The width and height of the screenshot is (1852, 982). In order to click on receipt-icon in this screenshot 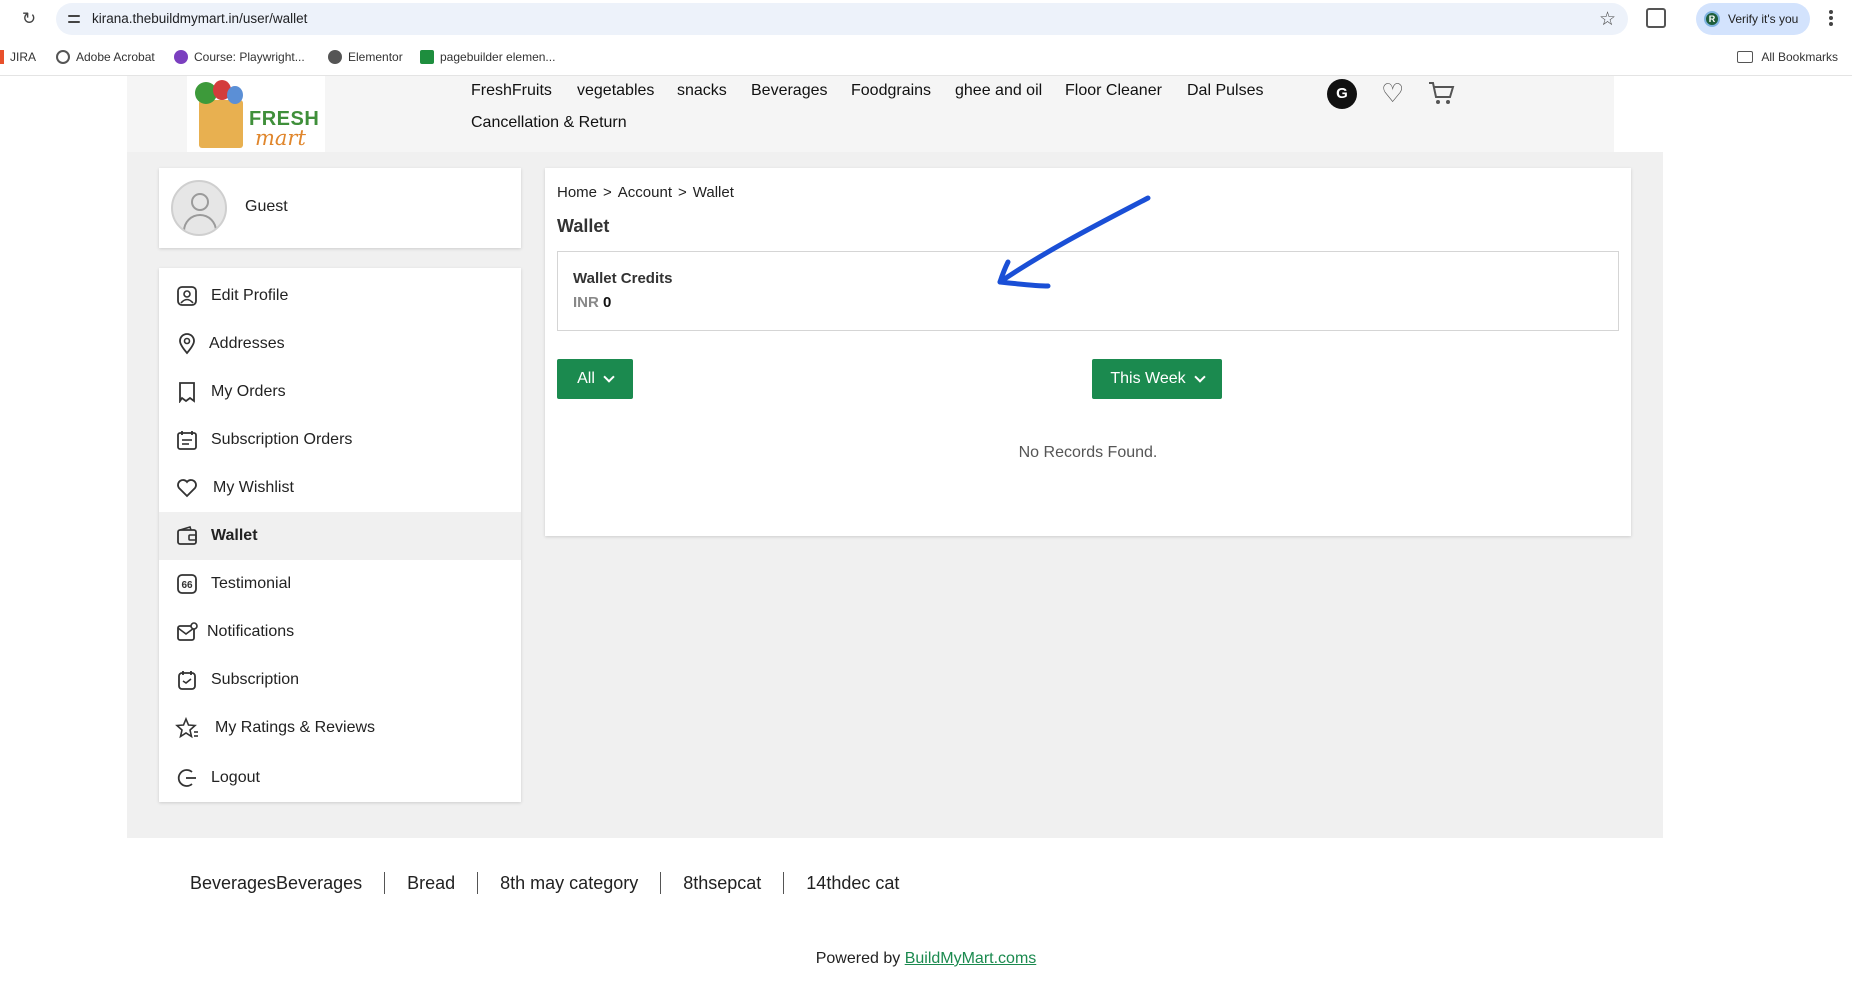, I will do `click(187, 392)`.